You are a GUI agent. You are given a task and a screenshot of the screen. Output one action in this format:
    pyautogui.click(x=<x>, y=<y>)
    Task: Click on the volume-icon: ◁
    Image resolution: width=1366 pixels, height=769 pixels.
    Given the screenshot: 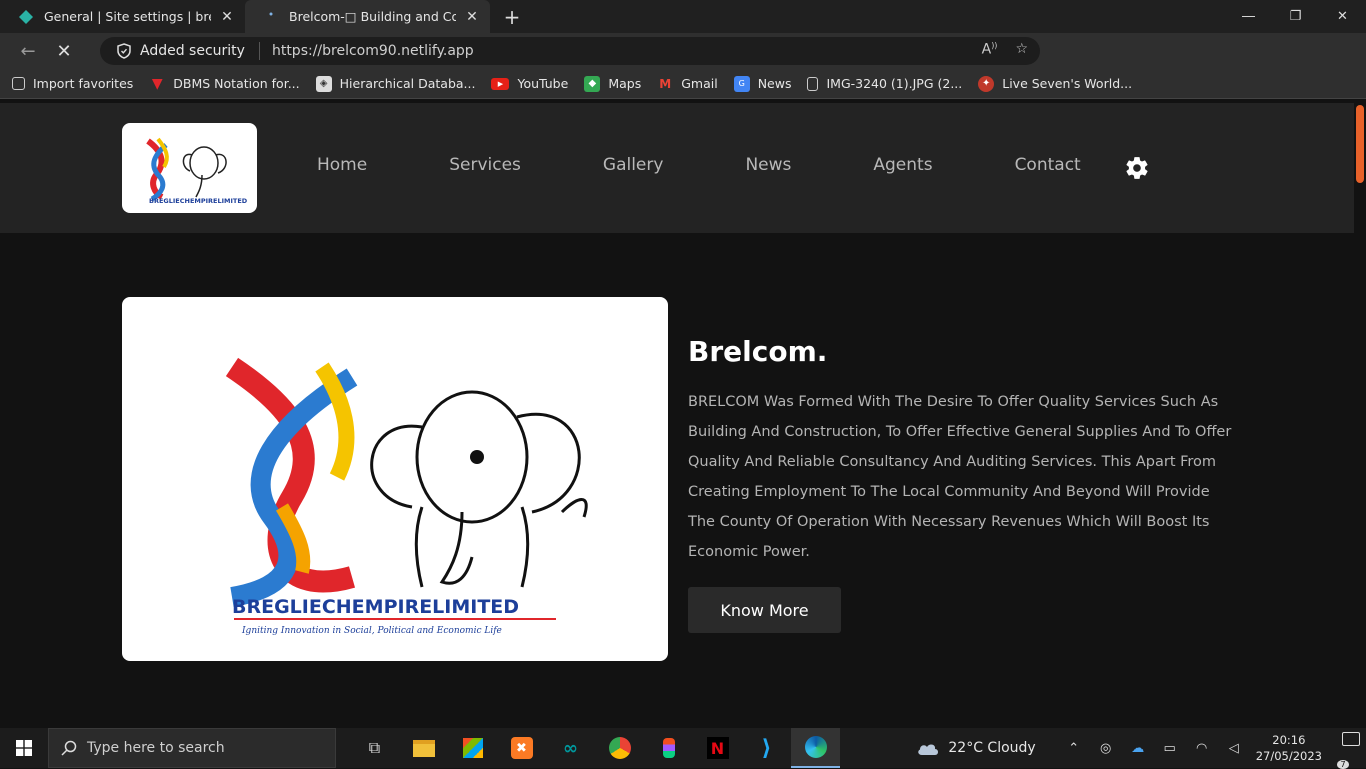 What is the action you would take?
    pyautogui.click(x=1234, y=748)
    